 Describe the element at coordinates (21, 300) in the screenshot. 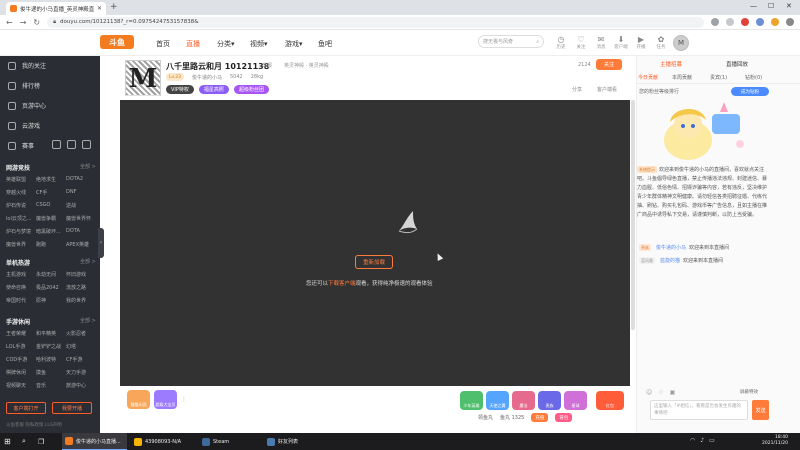

I see `category-link: 帝国时代` at that location.